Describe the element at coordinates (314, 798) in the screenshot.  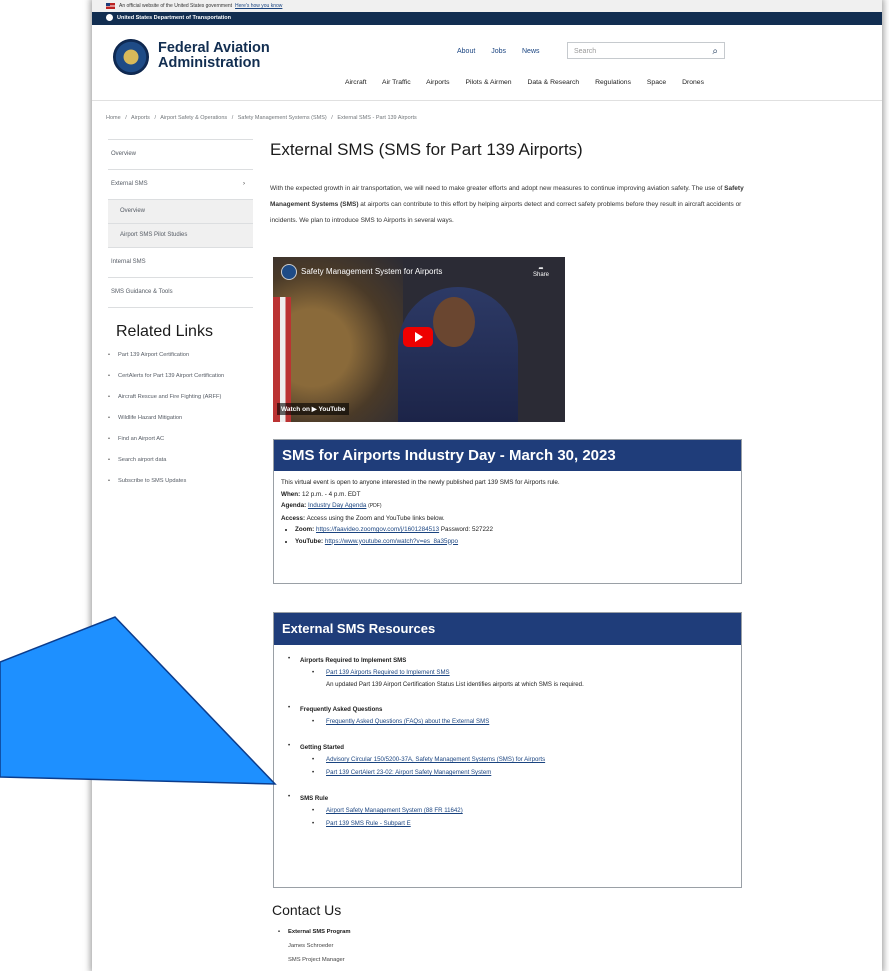
I see `resource-section-title: SMS Rule` at that location.